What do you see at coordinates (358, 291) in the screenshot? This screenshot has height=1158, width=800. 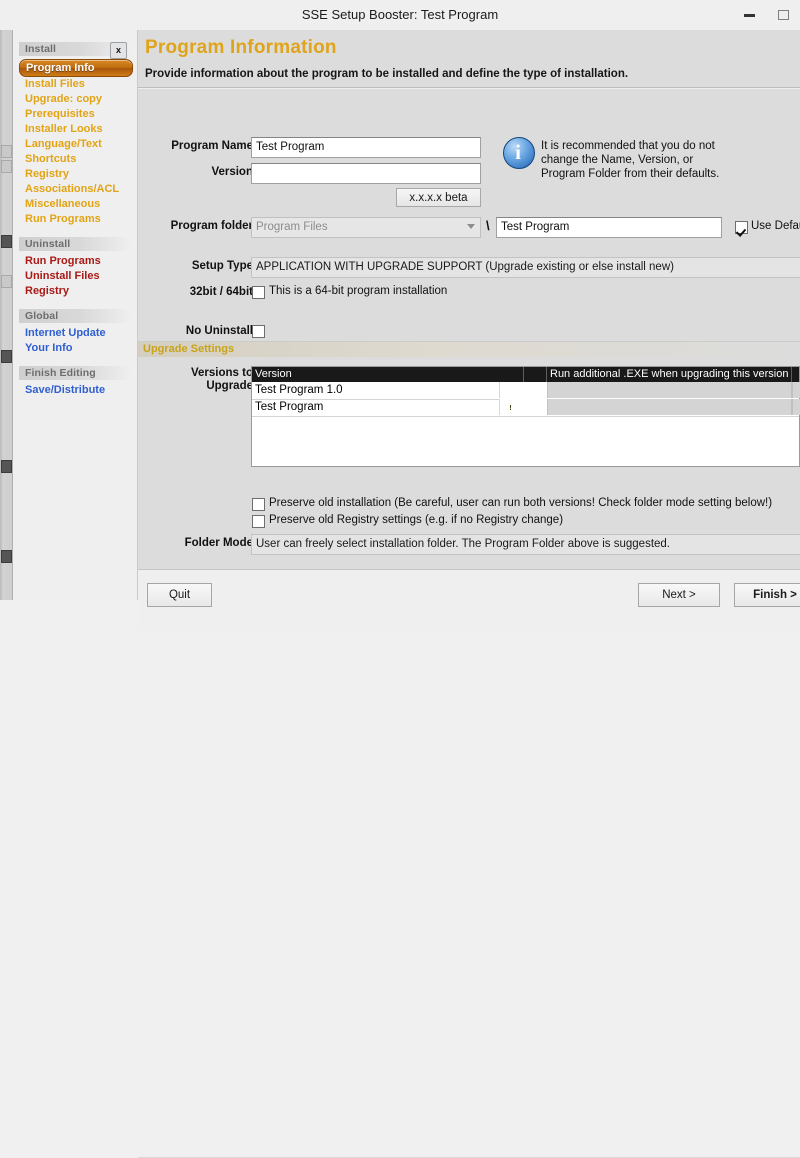 I see `bitness-checkbox-label: This is a 64-bit program installation` at bounding box center [358, 291].